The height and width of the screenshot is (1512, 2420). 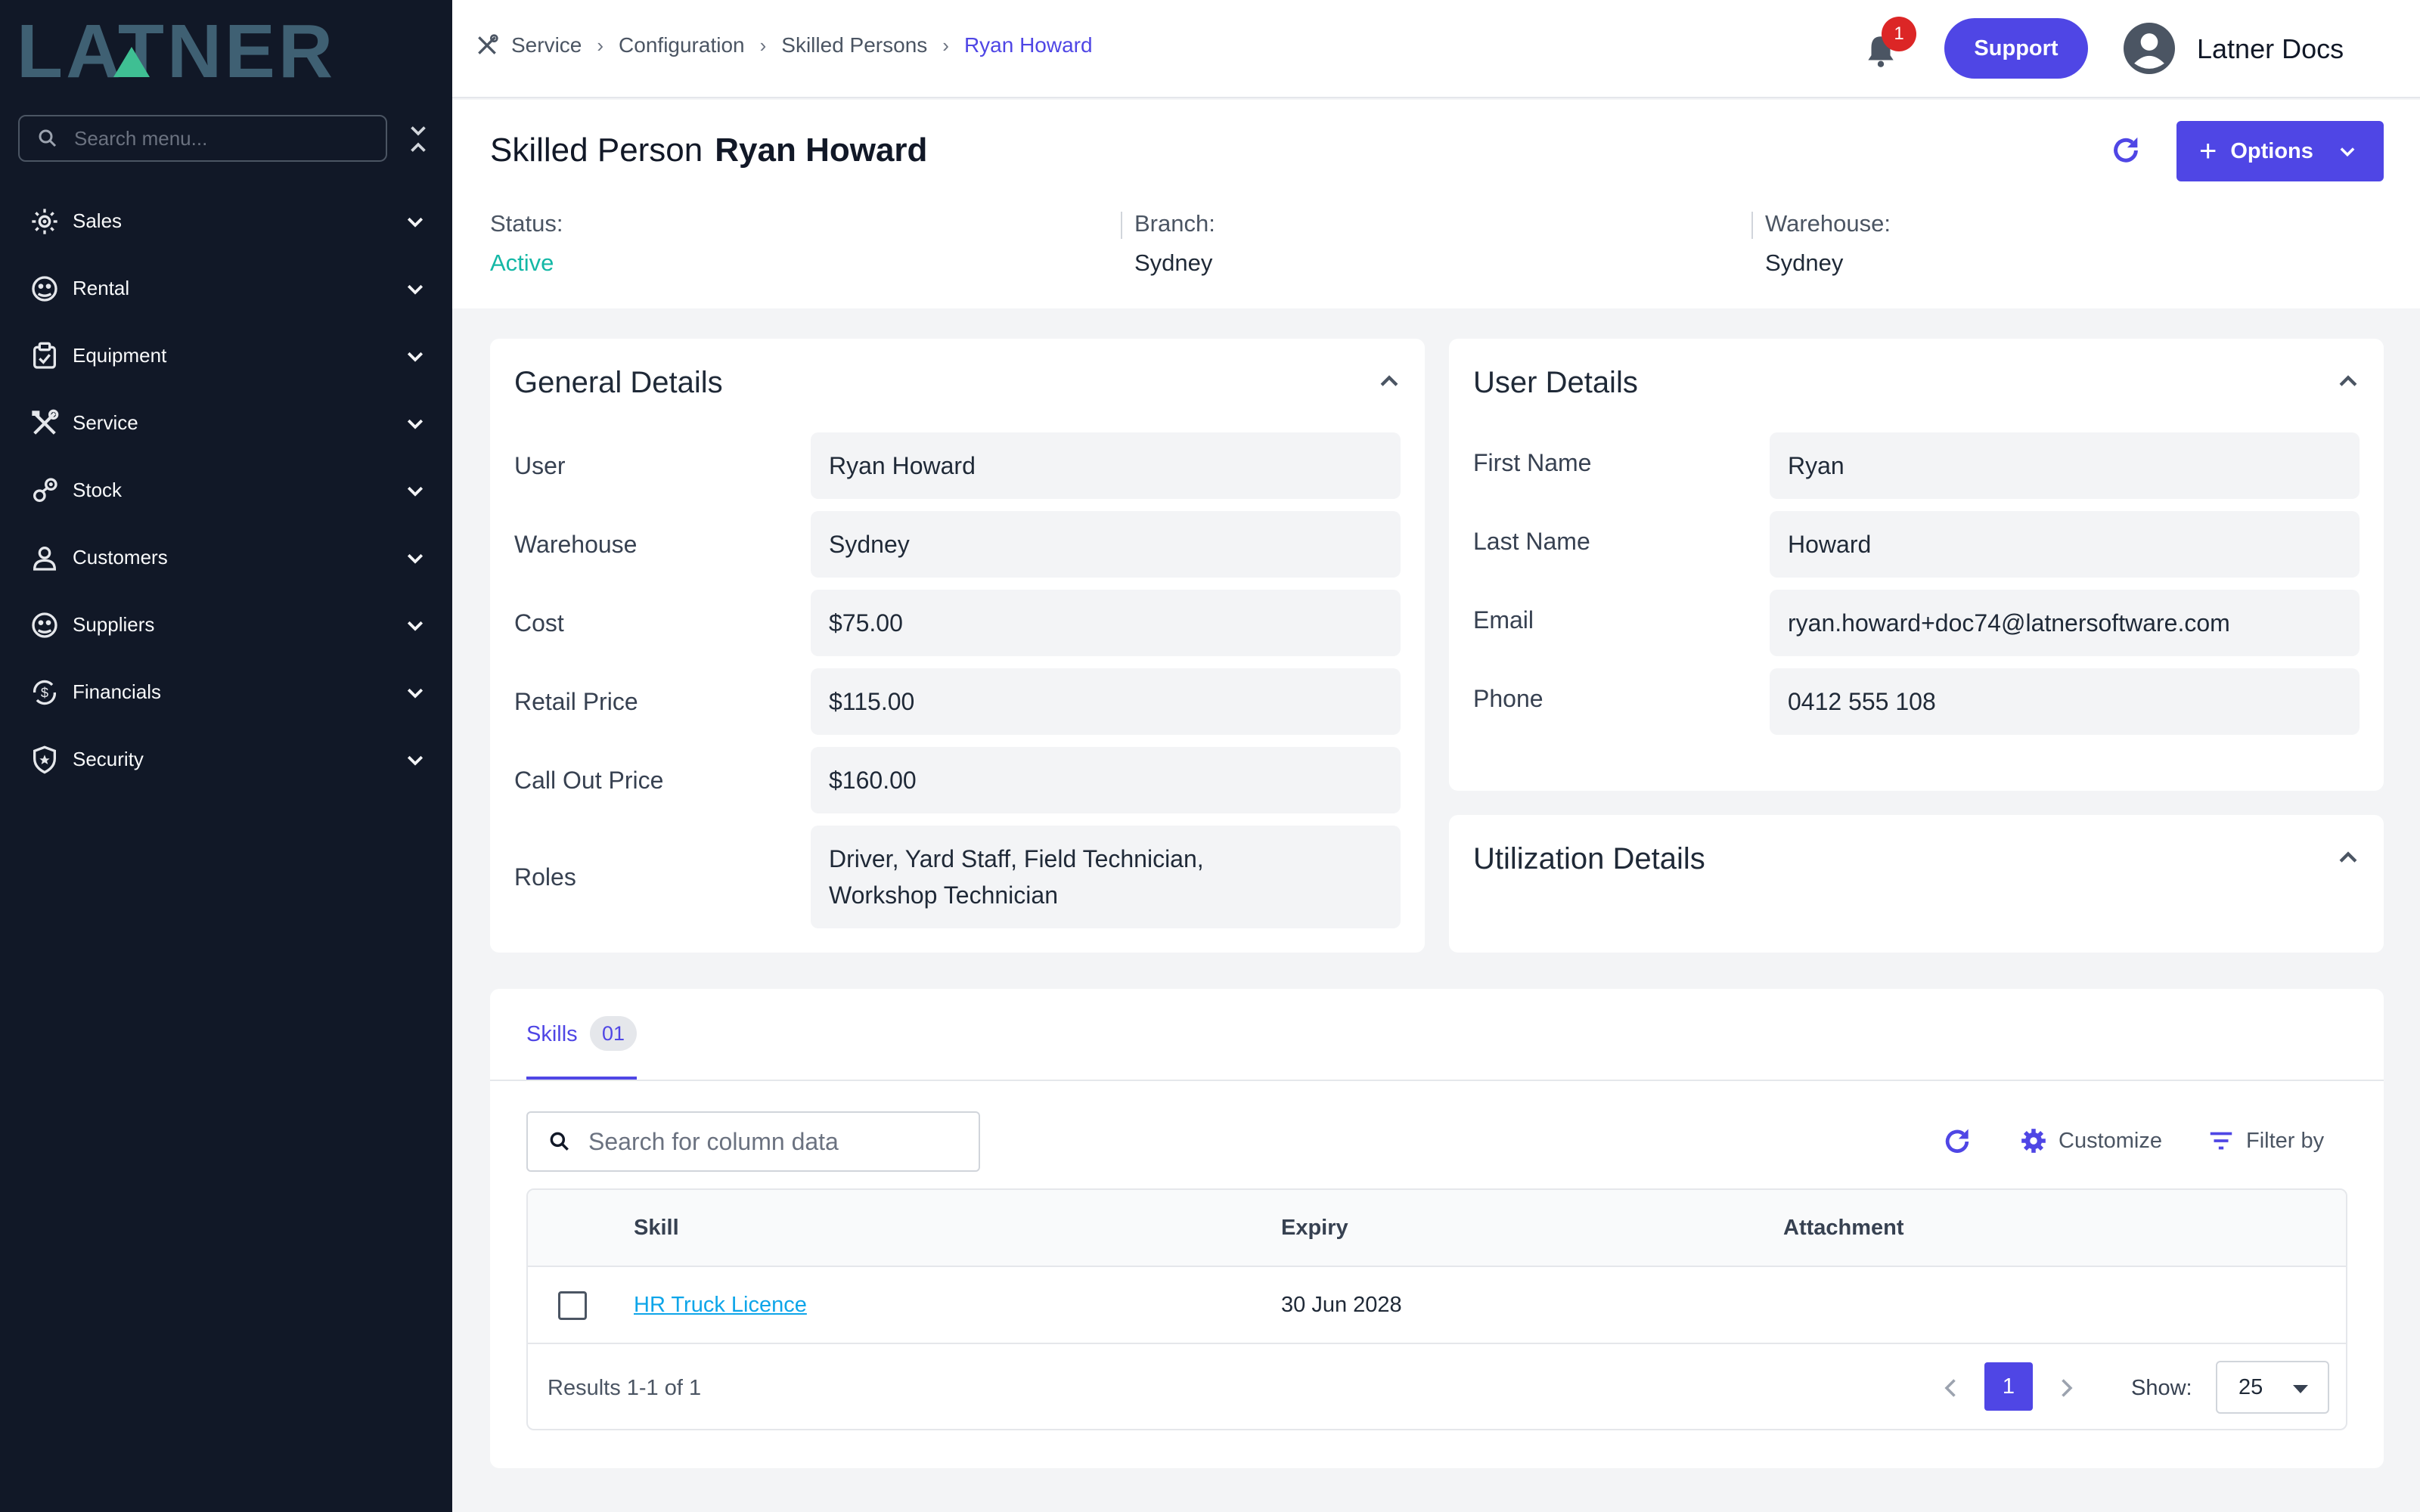 I want to click on latner-logo: LATNER, so click(x=221, y=50).